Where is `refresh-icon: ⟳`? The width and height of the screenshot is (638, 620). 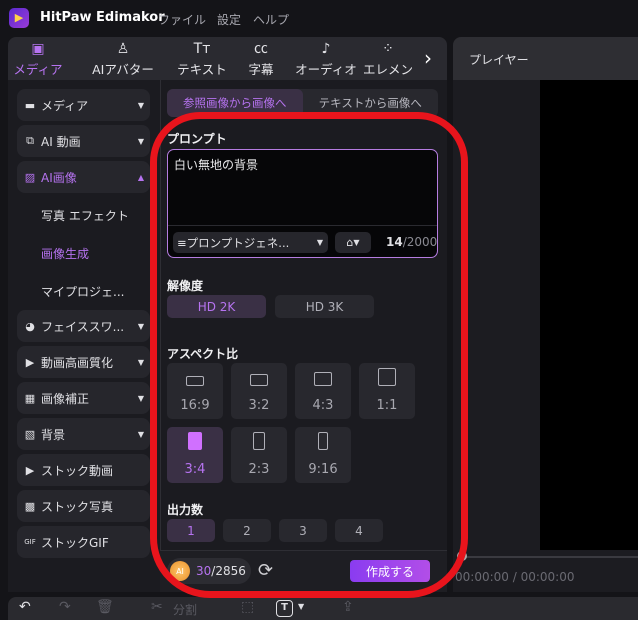
refresh-icon: ⟳ is located at coordinates (265, 570).